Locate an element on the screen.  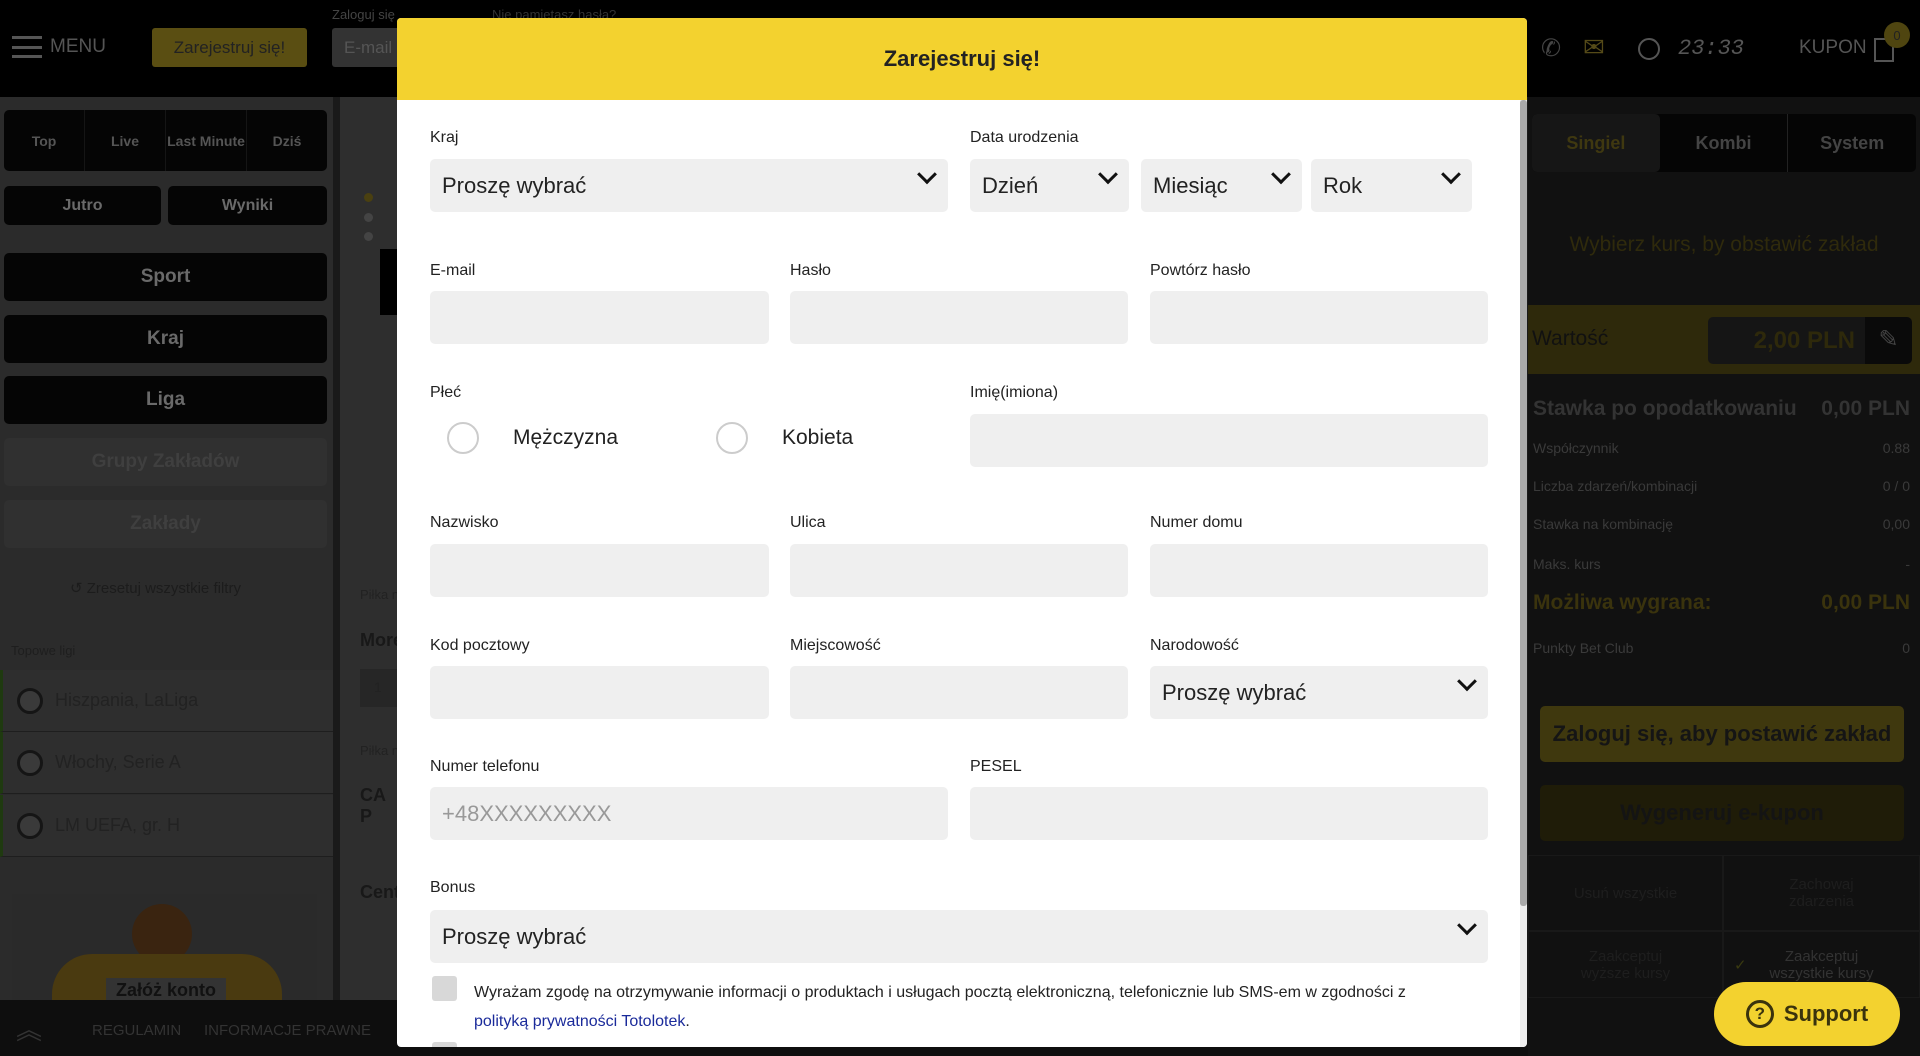
chevron-down-icon is located at coordinates (1467, 681).